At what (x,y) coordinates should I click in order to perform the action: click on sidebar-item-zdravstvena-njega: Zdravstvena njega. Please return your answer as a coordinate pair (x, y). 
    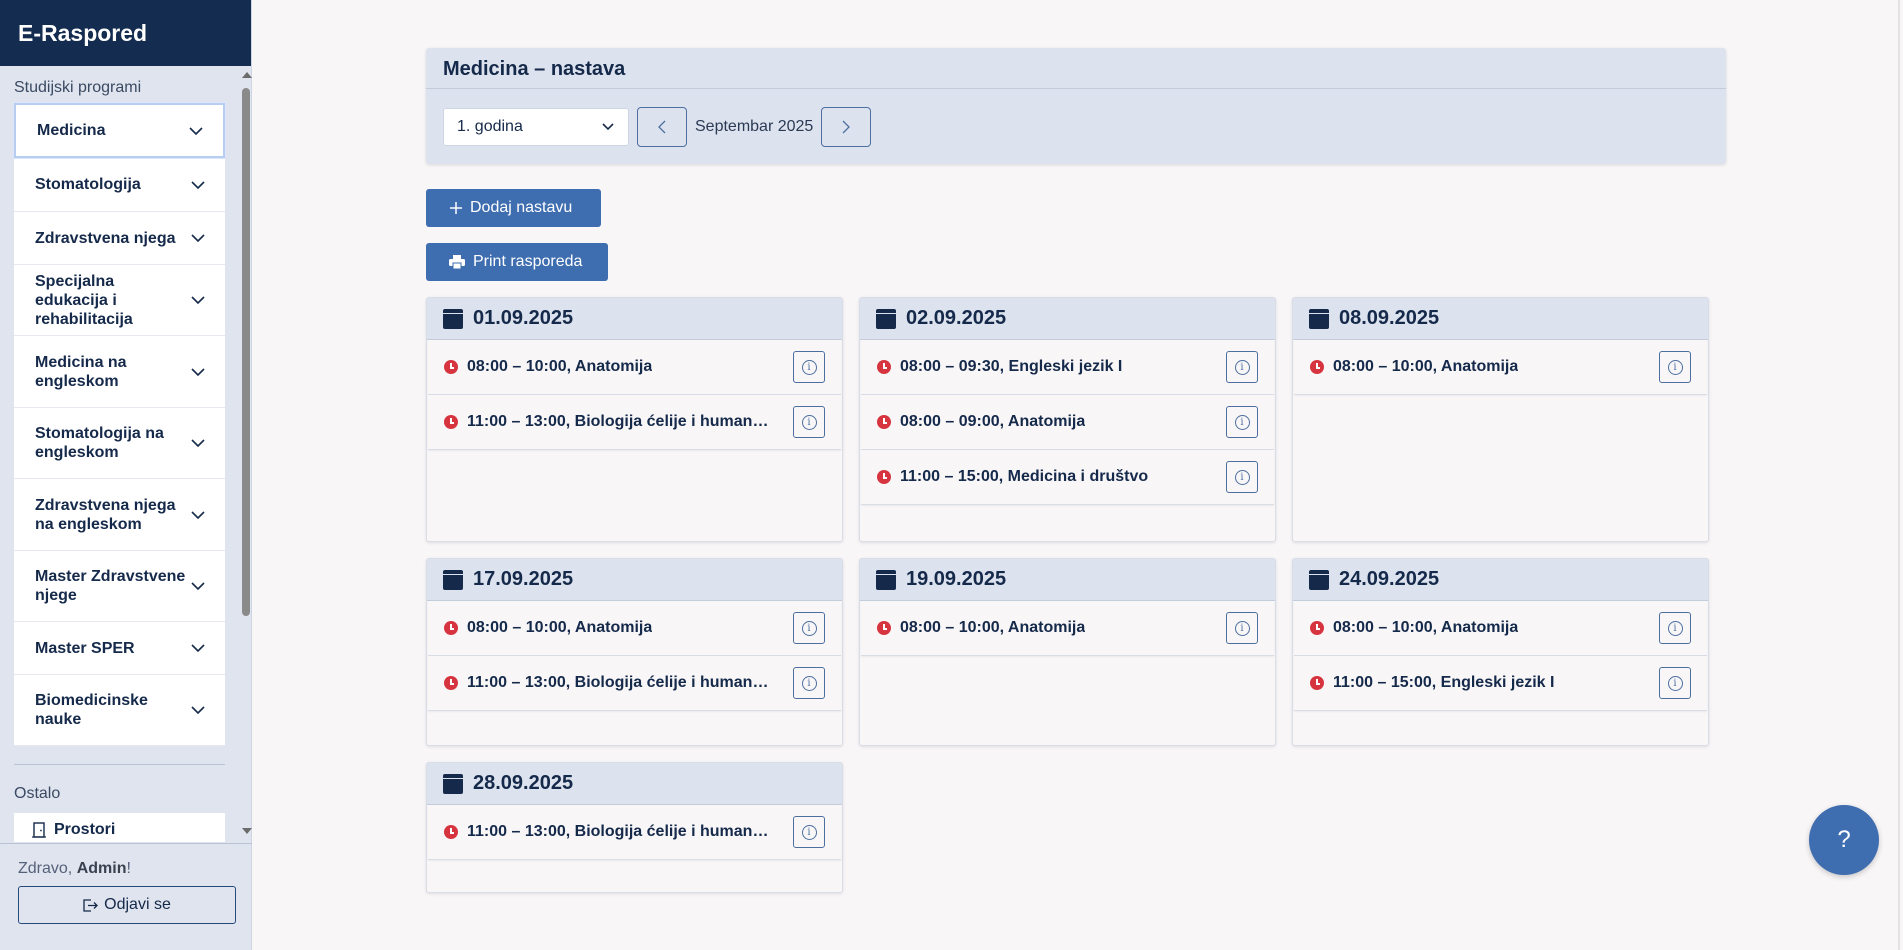
    Looking at the image, I should click on (119, 238).